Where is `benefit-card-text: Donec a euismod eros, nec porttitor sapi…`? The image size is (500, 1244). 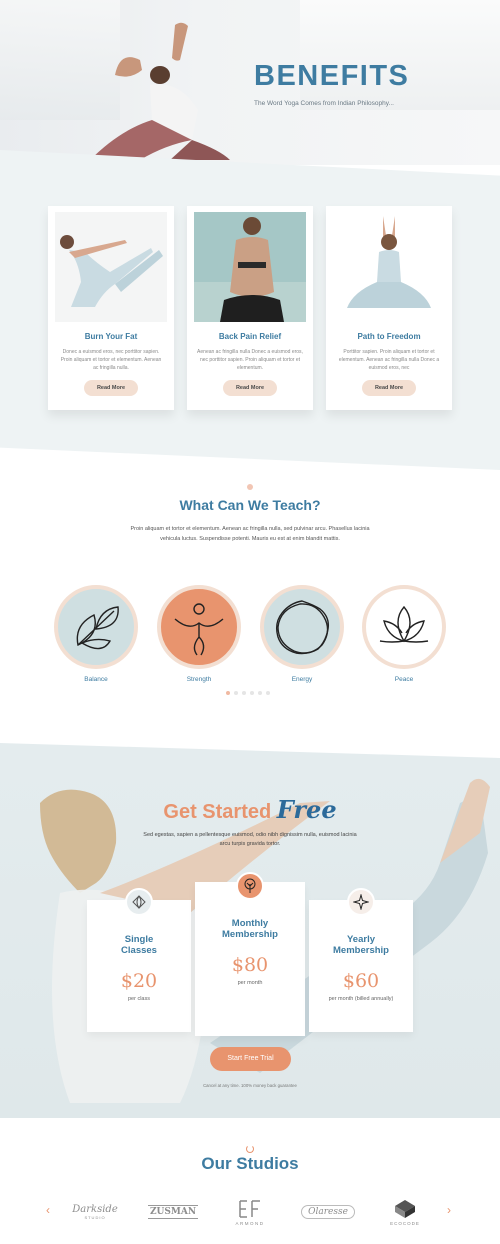
benefit-card-text: Donec a euismod eros, nec porttitor sapi… is located at coordinates (111, 360).